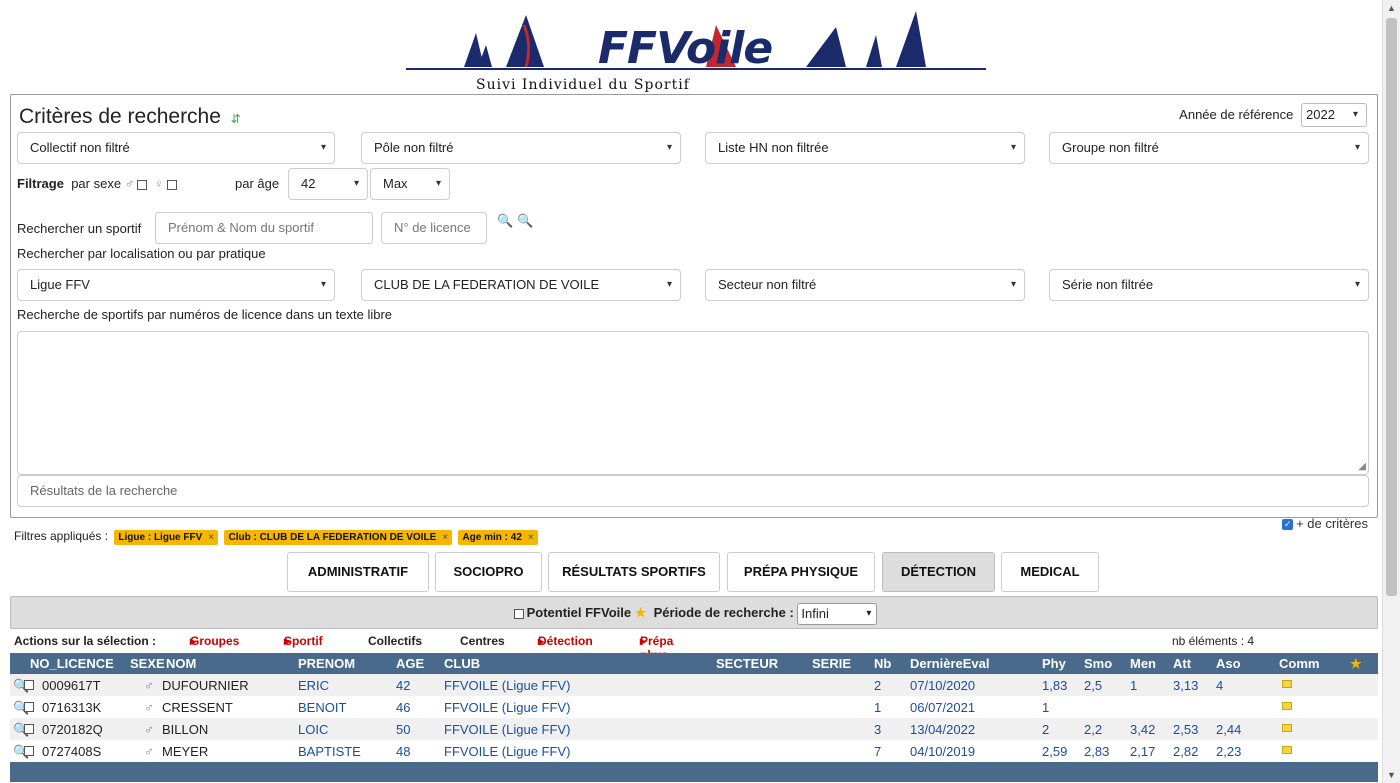 This screenshot has height=783, width=1400. Describe the element at coordinates (1325, 523) in the screenshot. I see `plus-criteres: ✓ + de critères` at that location.